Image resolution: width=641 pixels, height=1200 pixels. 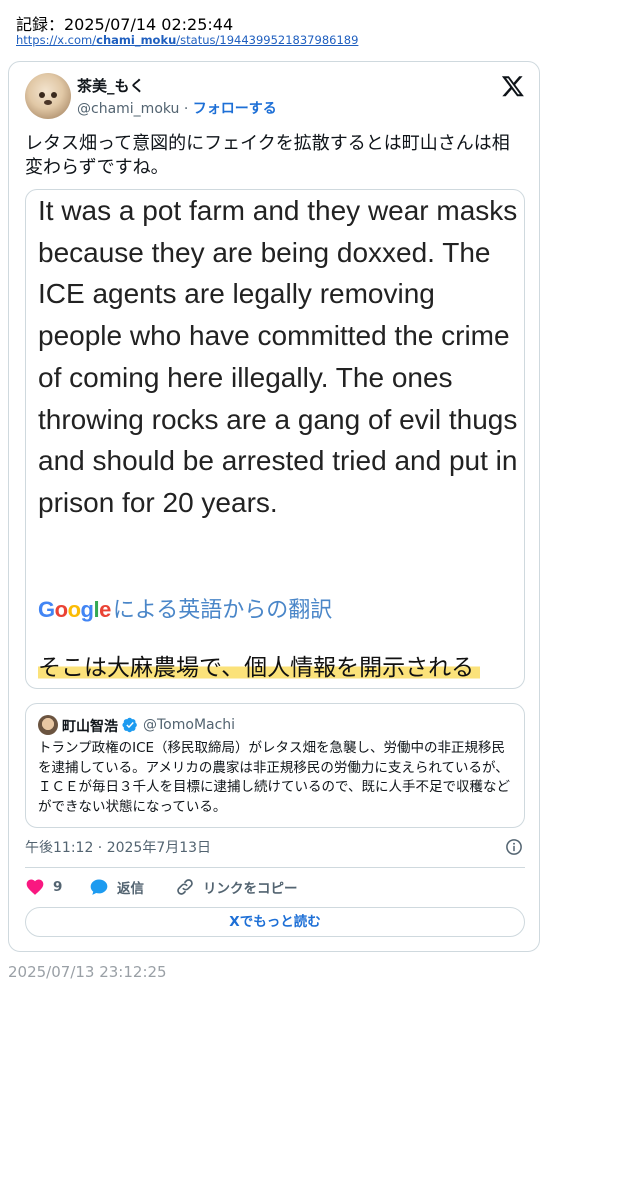 What do you see at coordinates (90, 727) in the screenshot?
I see `quoted-author-name: 町山智浩` at bounding box center [90, 727].